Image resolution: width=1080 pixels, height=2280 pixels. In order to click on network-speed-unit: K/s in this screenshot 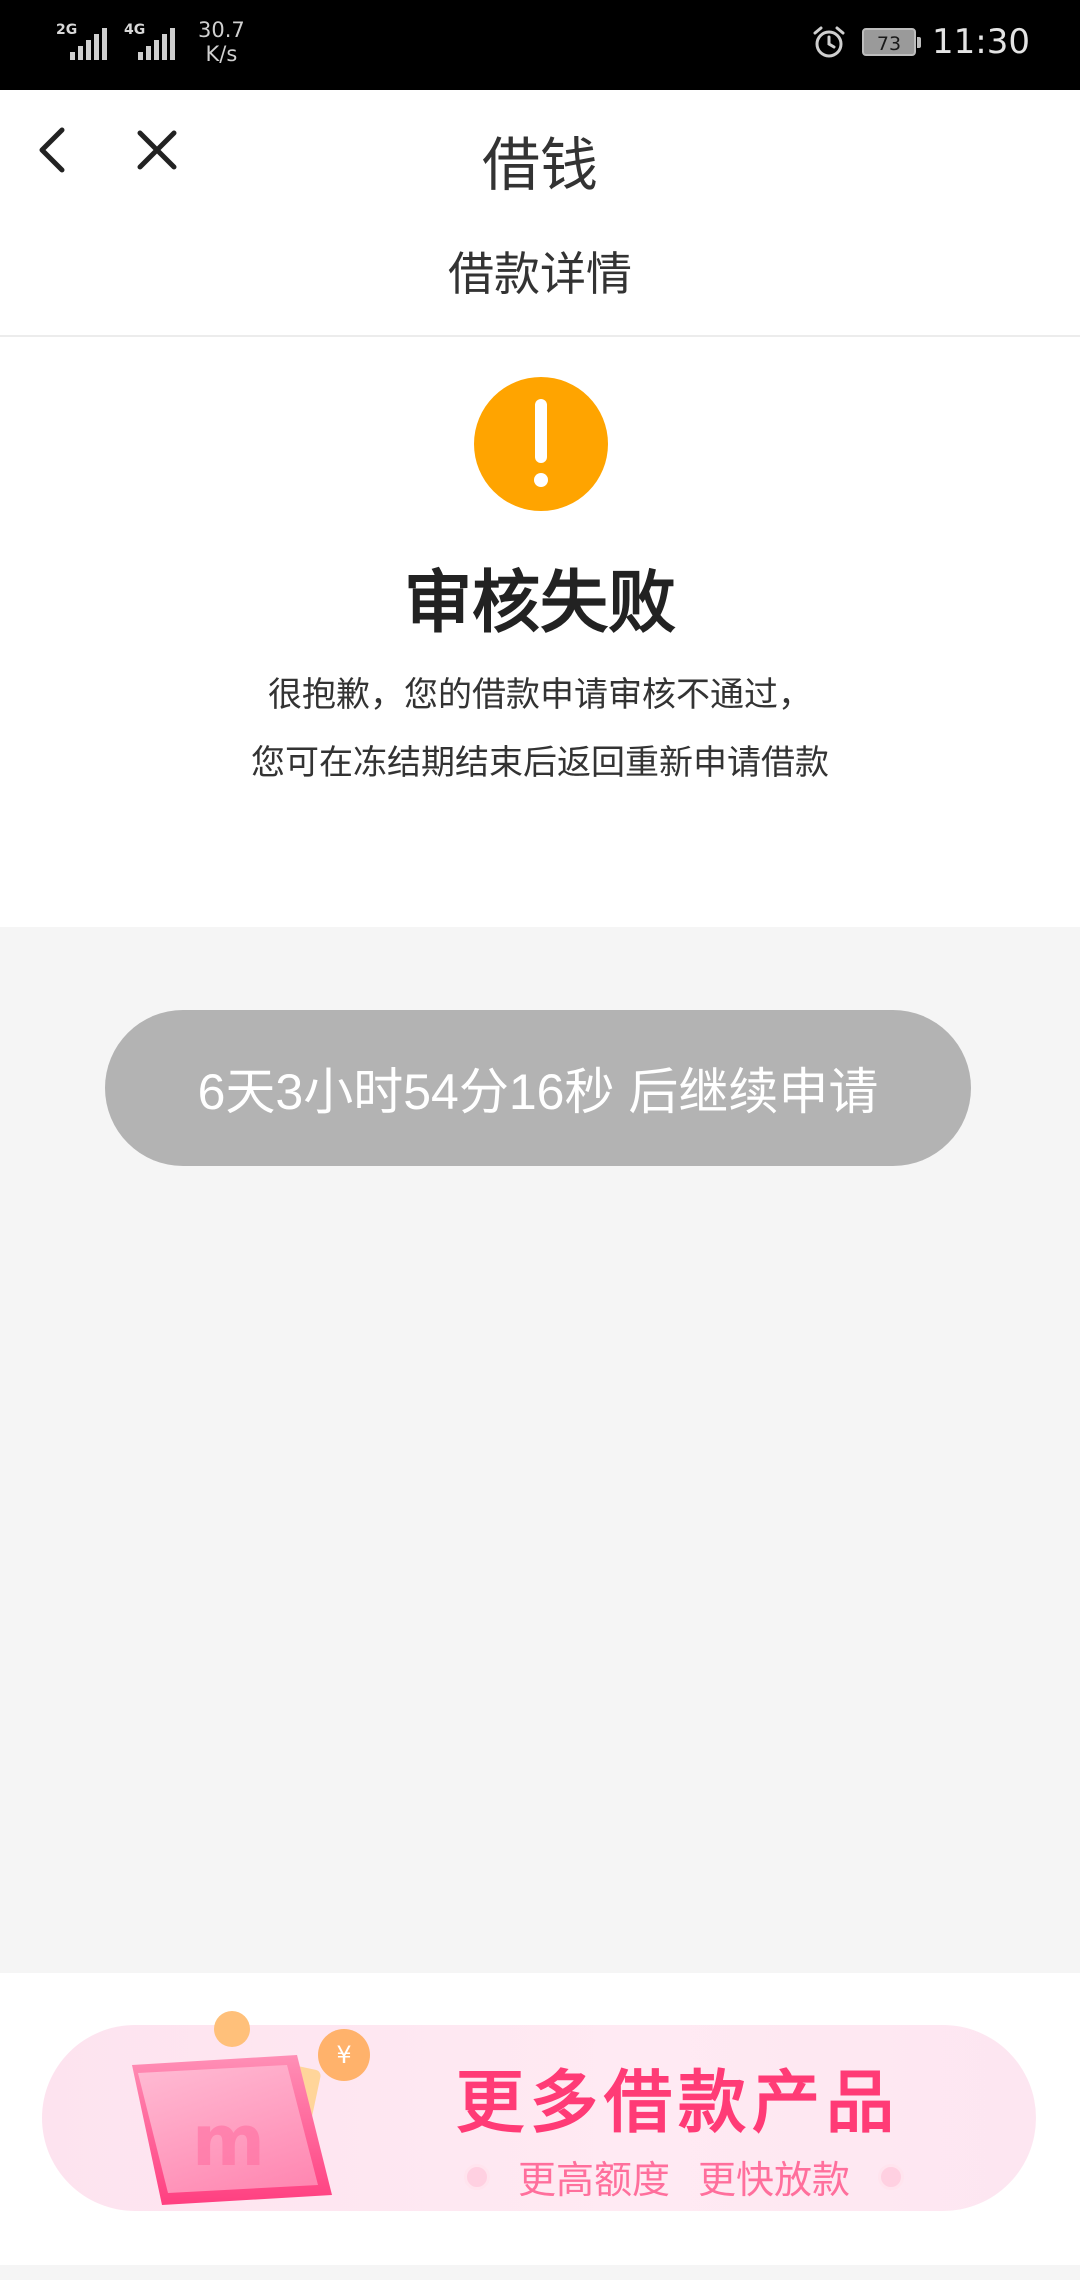, I will do `click(221, 54)`.